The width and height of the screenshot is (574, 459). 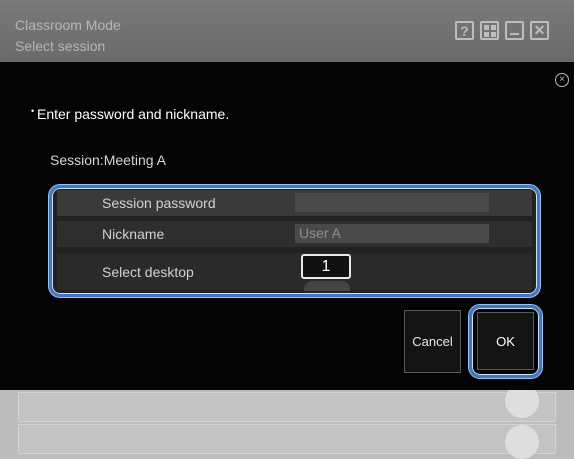 I want to click on cancel-button: Cancel, so click(x=432, y=341).